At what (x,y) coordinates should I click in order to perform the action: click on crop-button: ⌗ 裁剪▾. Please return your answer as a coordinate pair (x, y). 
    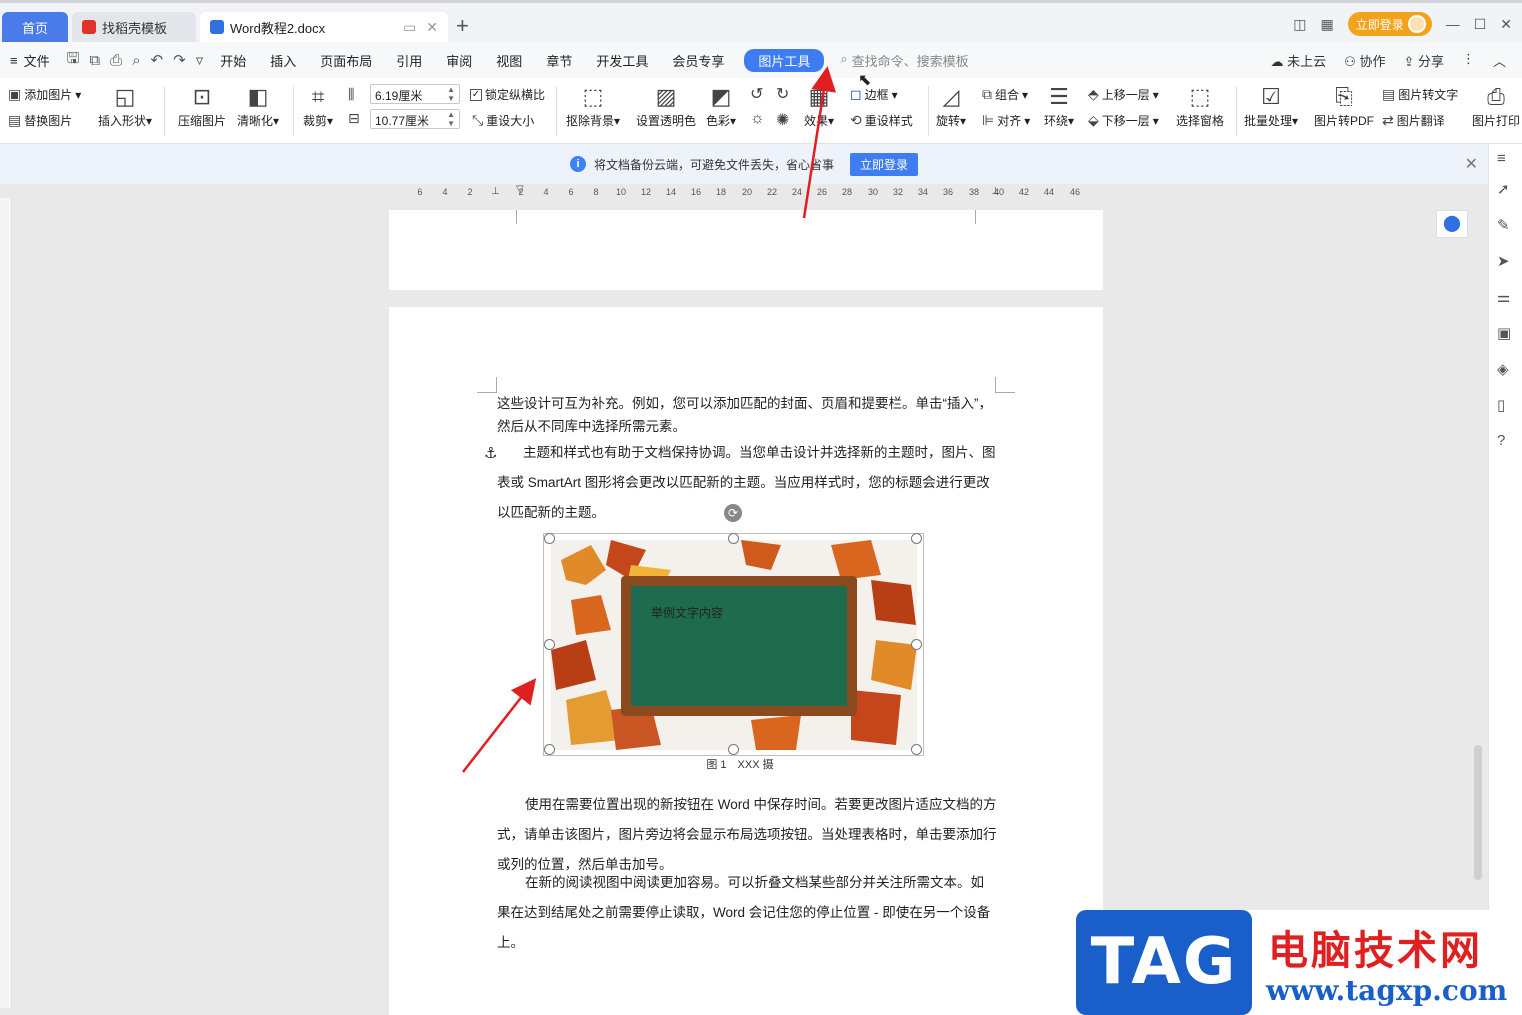
    Looking at the image, I should click on (318, 105).